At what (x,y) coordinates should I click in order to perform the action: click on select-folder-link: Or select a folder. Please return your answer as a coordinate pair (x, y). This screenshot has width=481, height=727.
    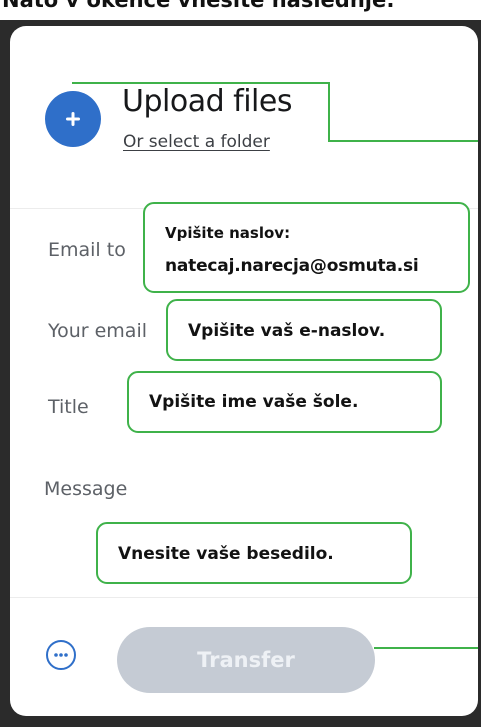
    Looking at the image, I should click on (196, 142).